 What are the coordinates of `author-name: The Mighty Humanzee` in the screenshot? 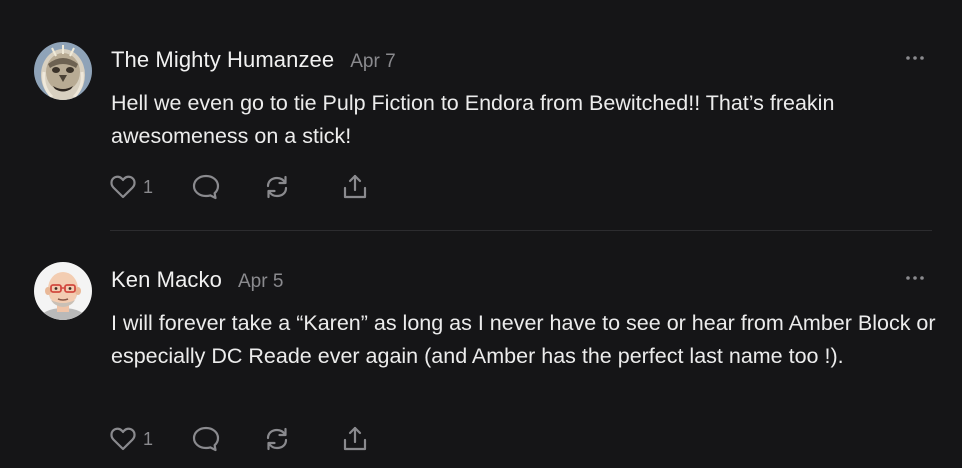 It's located at (222, 60).